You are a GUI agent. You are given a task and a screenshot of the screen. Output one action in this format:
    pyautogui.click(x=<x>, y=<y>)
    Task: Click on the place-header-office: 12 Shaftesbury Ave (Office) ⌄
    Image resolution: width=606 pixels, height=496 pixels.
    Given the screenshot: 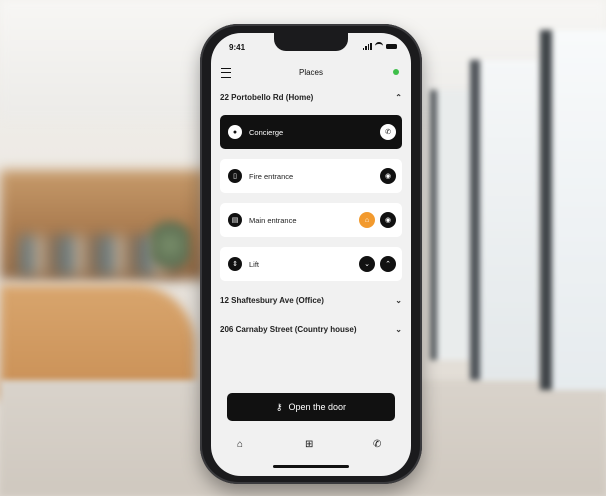 What is the action you would take?
    pyautogui.click(x=311, y=300)
    